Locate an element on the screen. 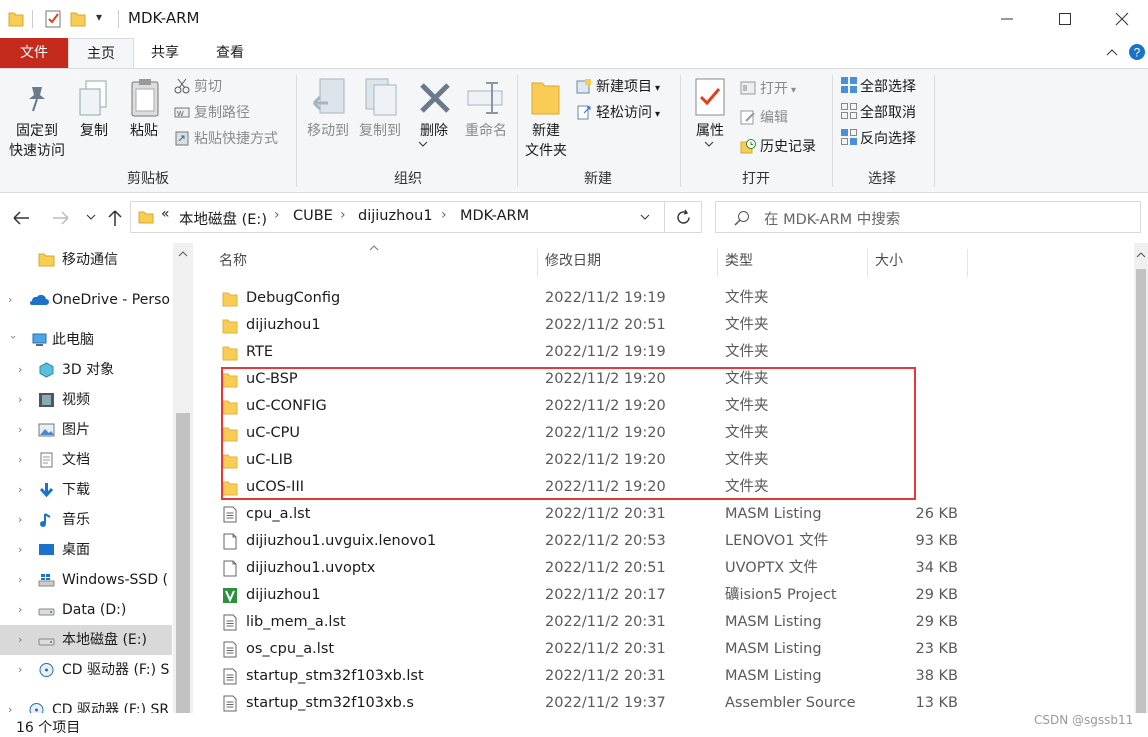  nav-item-local-disk-e: › 本地磁盘 (E:) is located at coordinates (86, 640).